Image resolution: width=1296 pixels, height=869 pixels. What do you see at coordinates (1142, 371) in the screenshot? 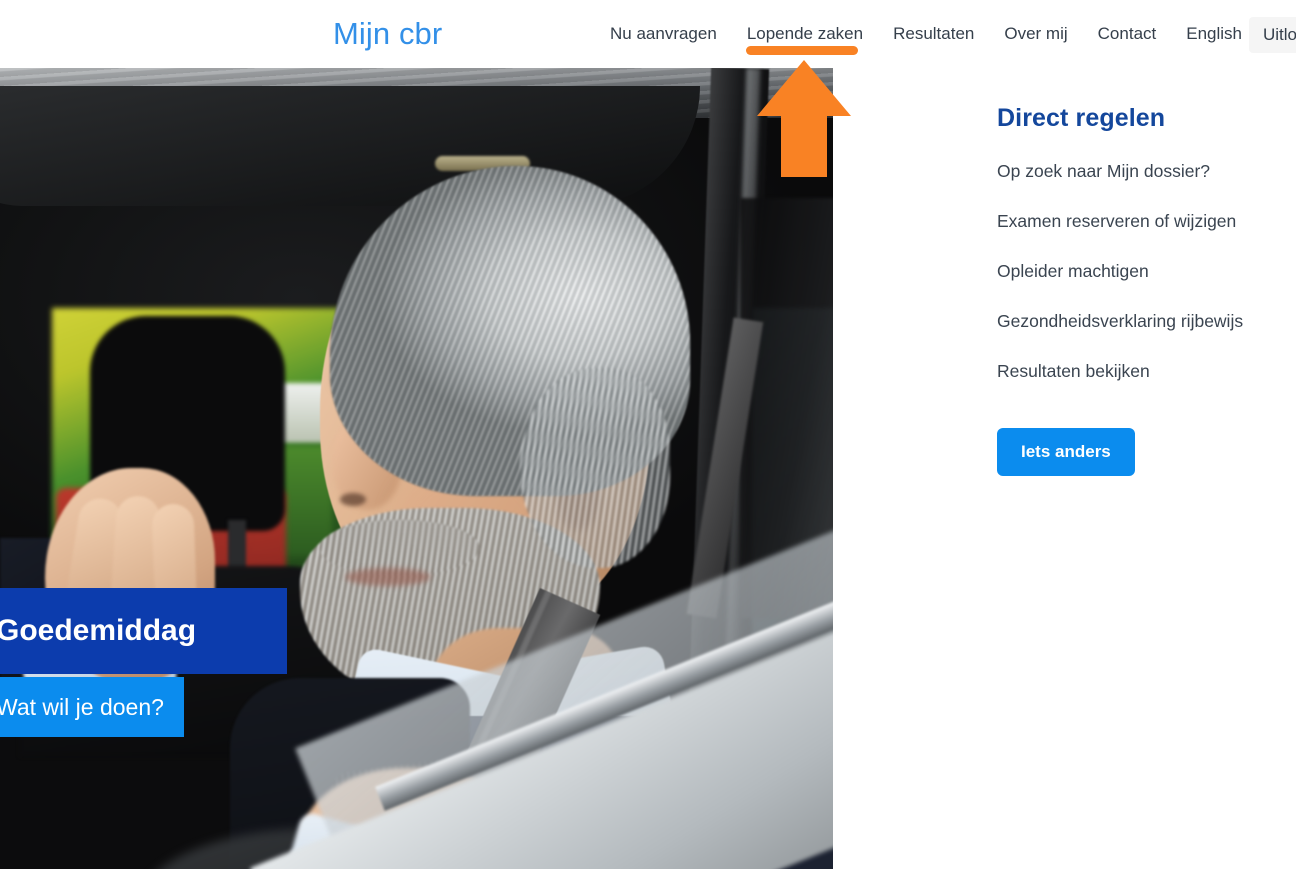
I see `panel-link-resultaten-bekijken: Resultaten bekijken` at bounding box center [1142, 371].